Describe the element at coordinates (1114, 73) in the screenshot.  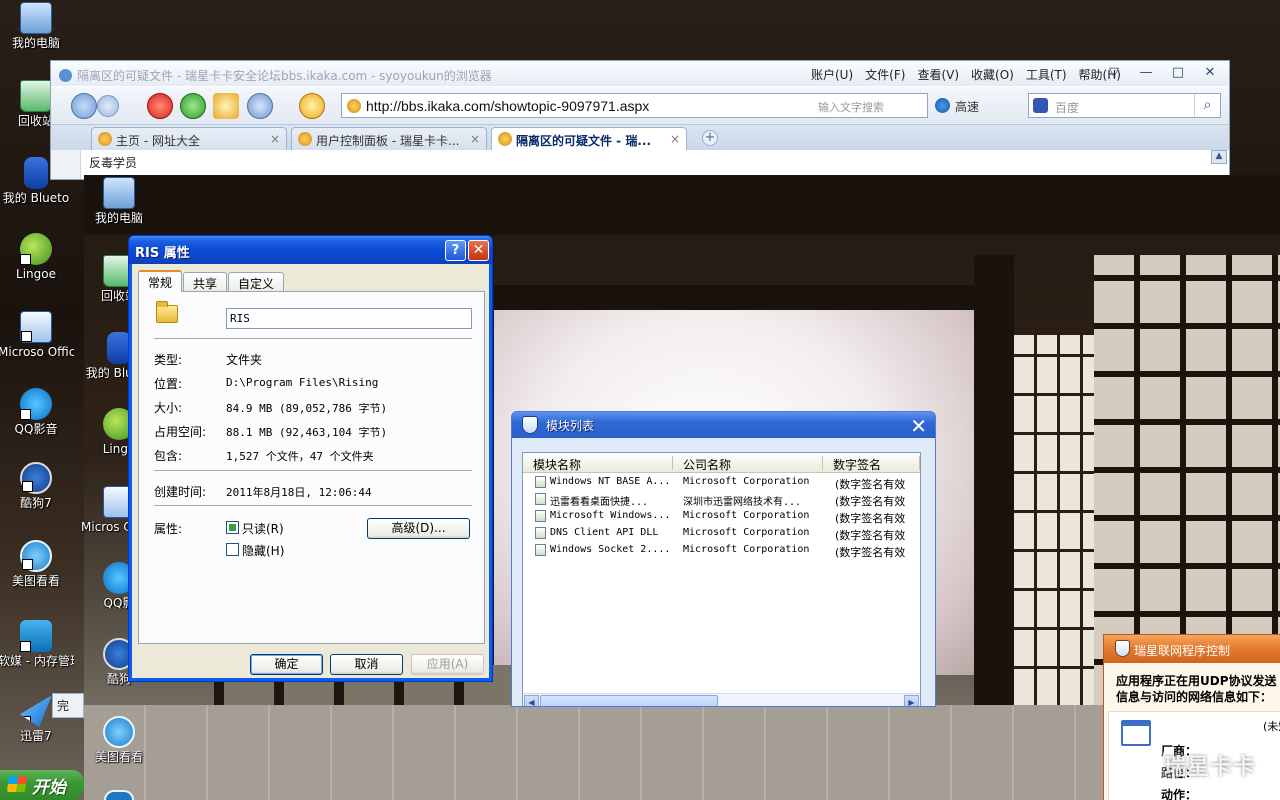
I see `skin-icon: ▽` at that location.